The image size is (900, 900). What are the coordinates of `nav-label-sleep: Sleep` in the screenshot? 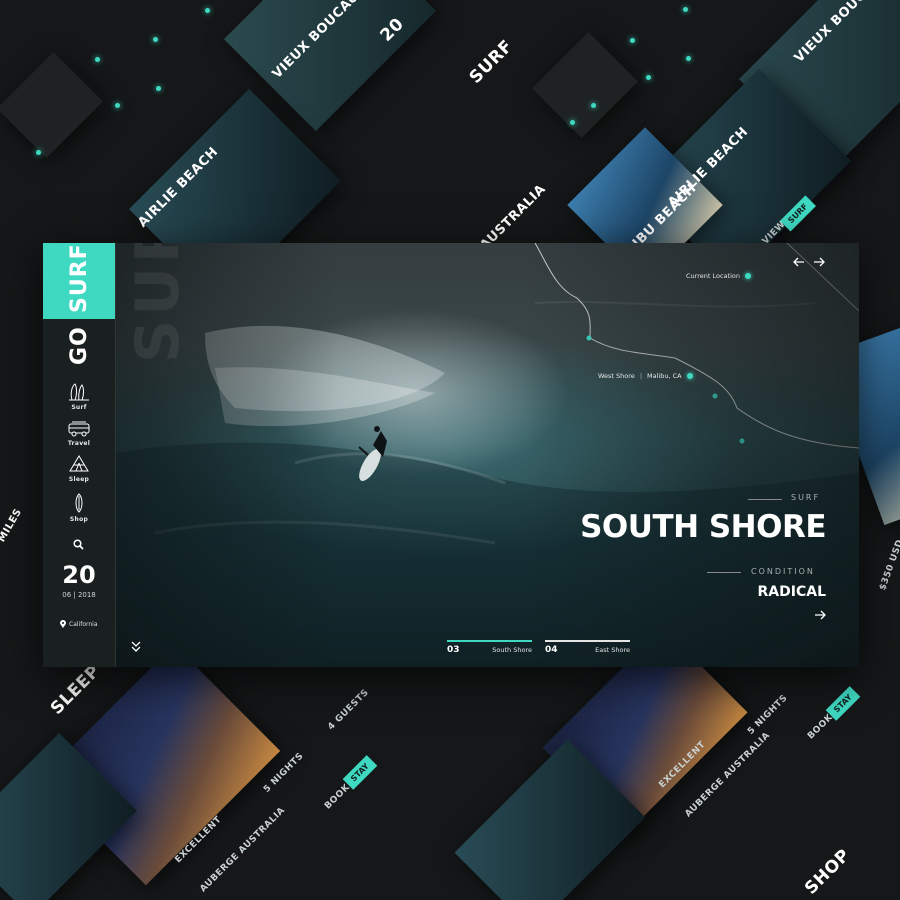 It's located at (79, 479).